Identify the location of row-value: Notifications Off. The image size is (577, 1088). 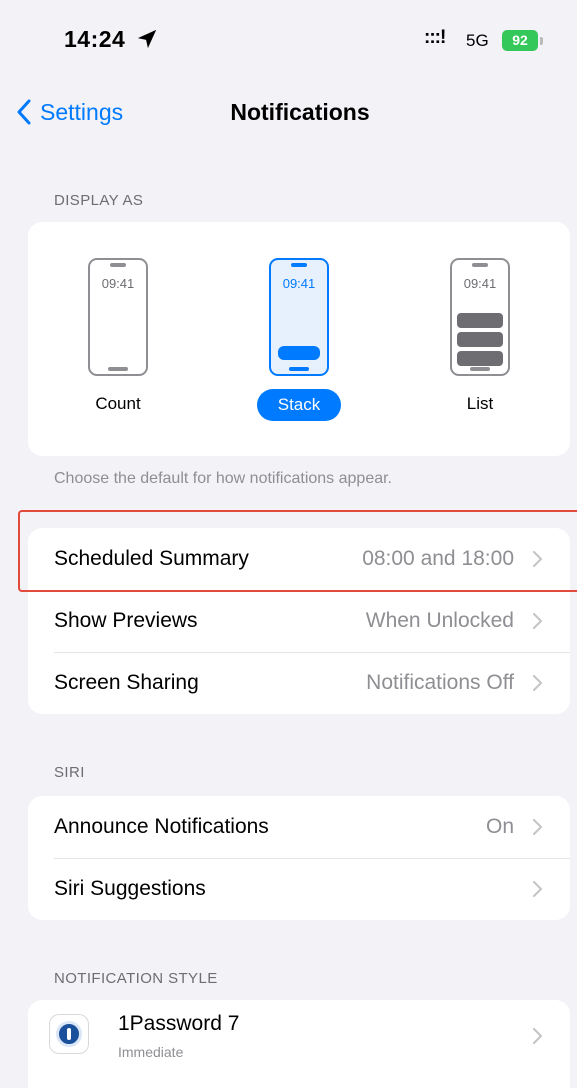
(440, 682).